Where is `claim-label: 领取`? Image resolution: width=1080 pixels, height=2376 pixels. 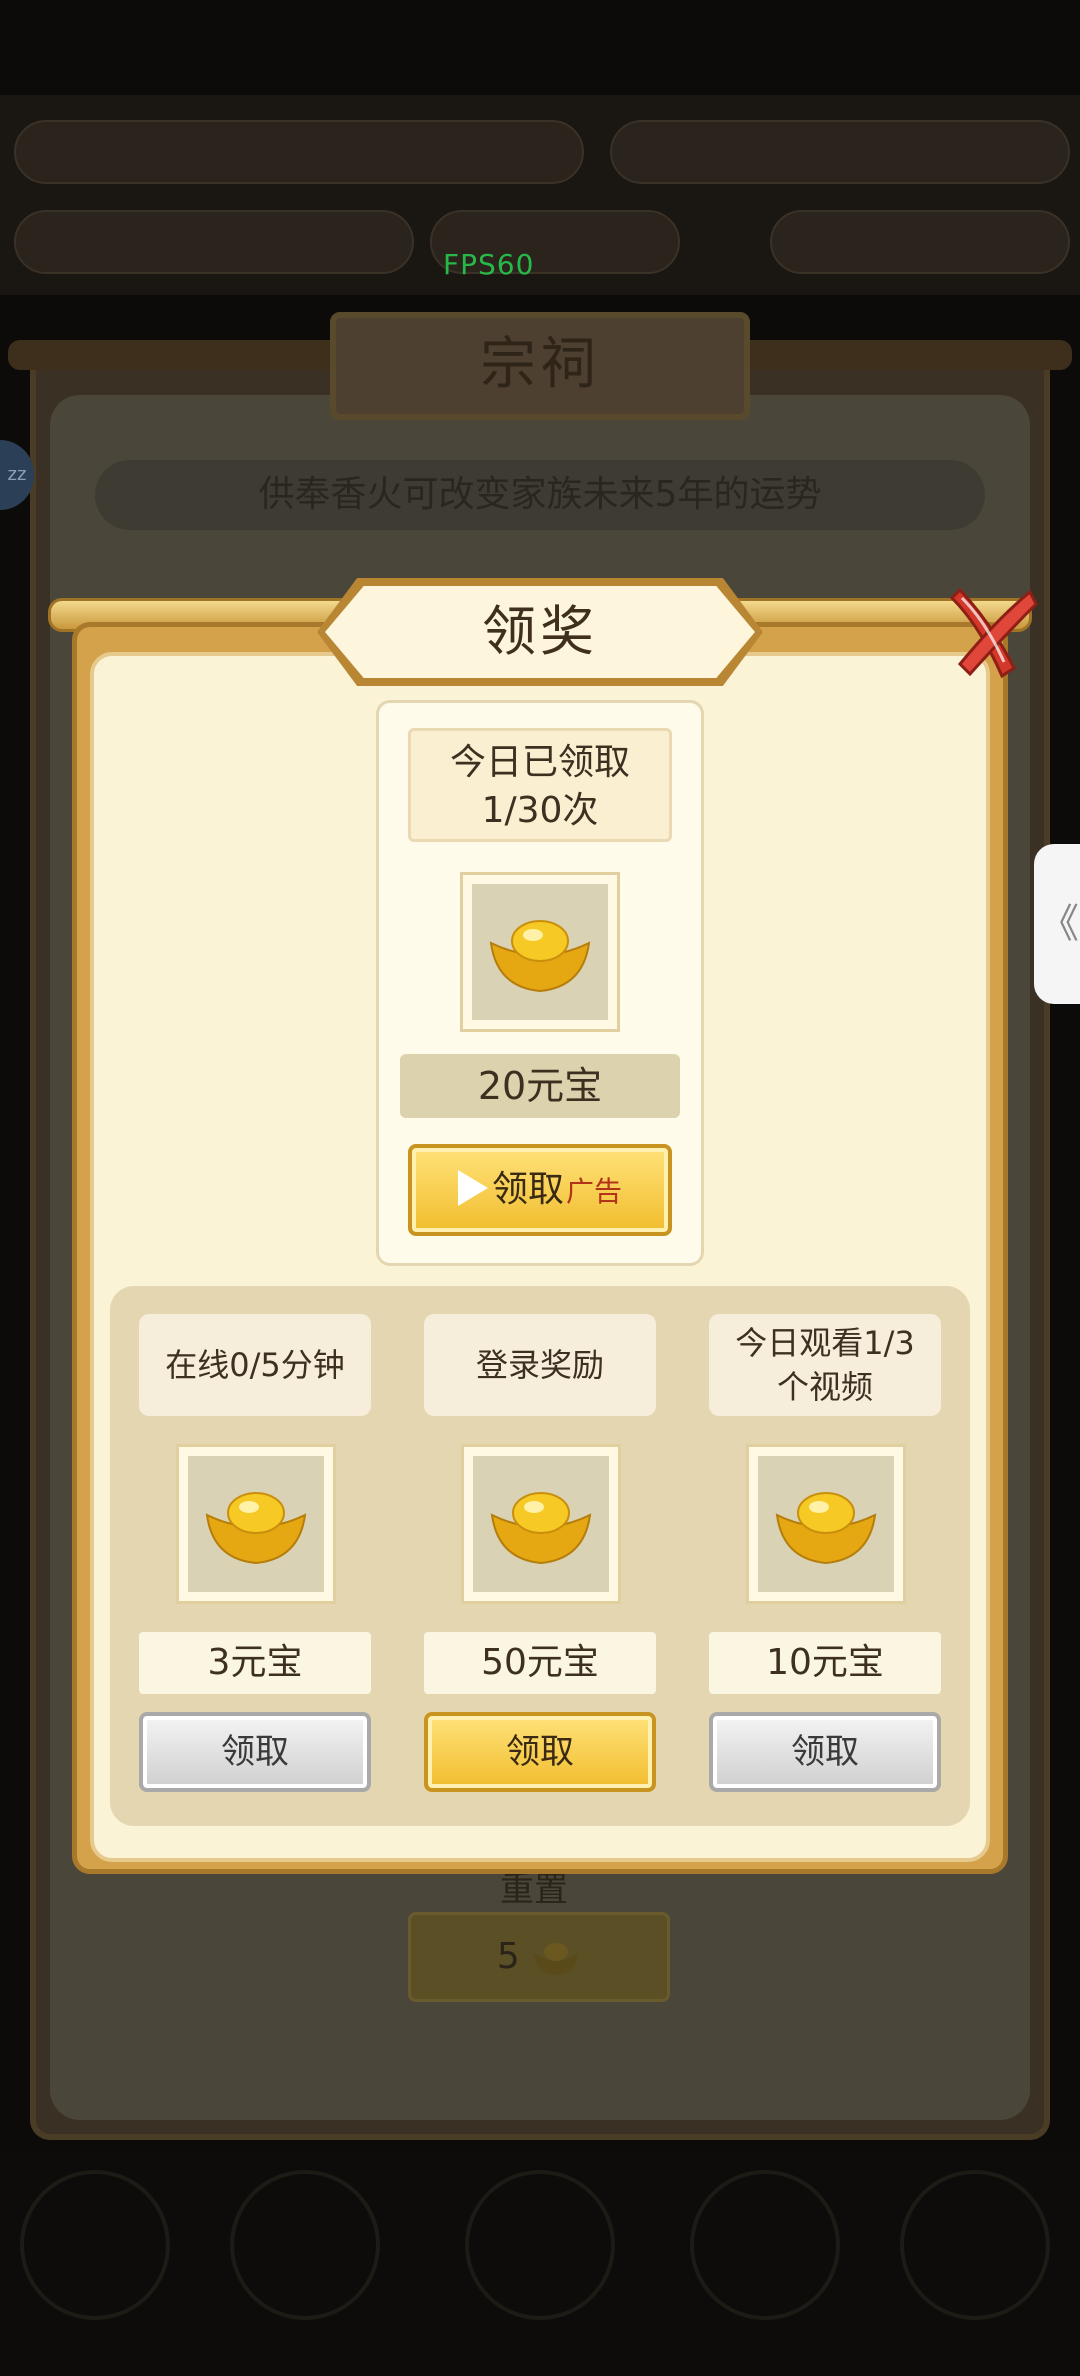
claim-label: 领取 is located at coordinates (527, 1189).